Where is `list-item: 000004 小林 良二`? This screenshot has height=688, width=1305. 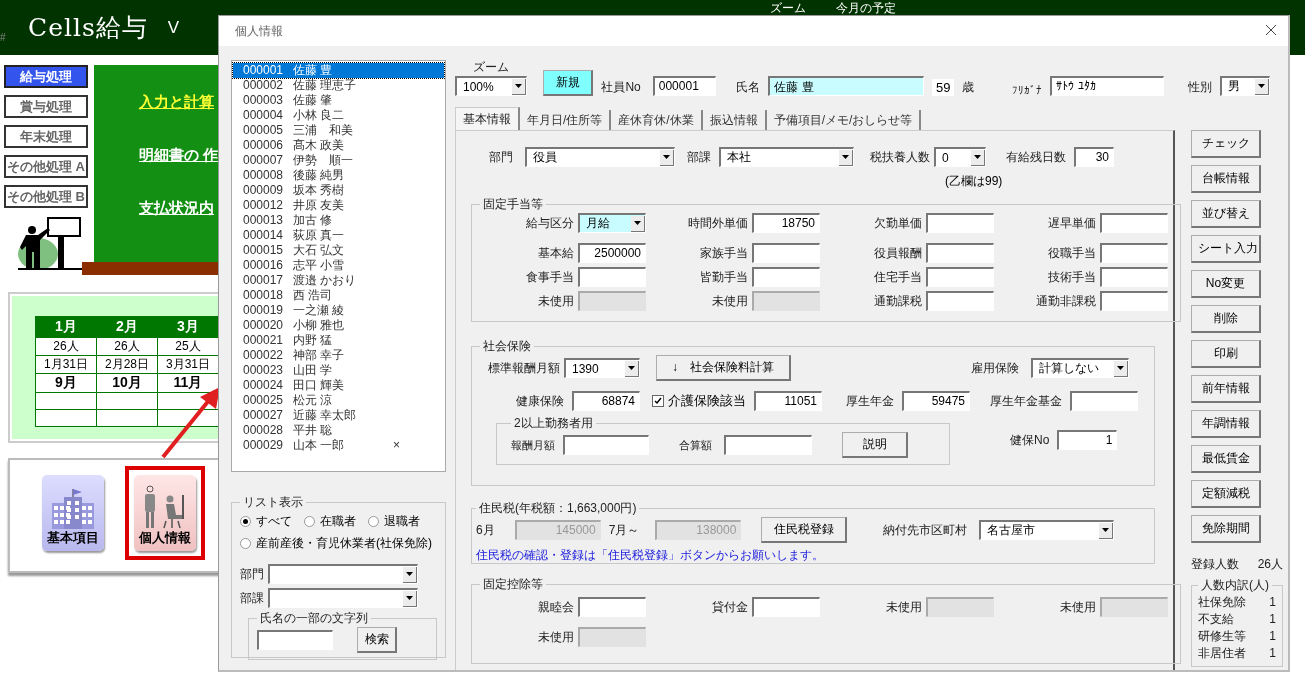 list-item: 000004 小林 良二 is located at coordinates (338, 115).